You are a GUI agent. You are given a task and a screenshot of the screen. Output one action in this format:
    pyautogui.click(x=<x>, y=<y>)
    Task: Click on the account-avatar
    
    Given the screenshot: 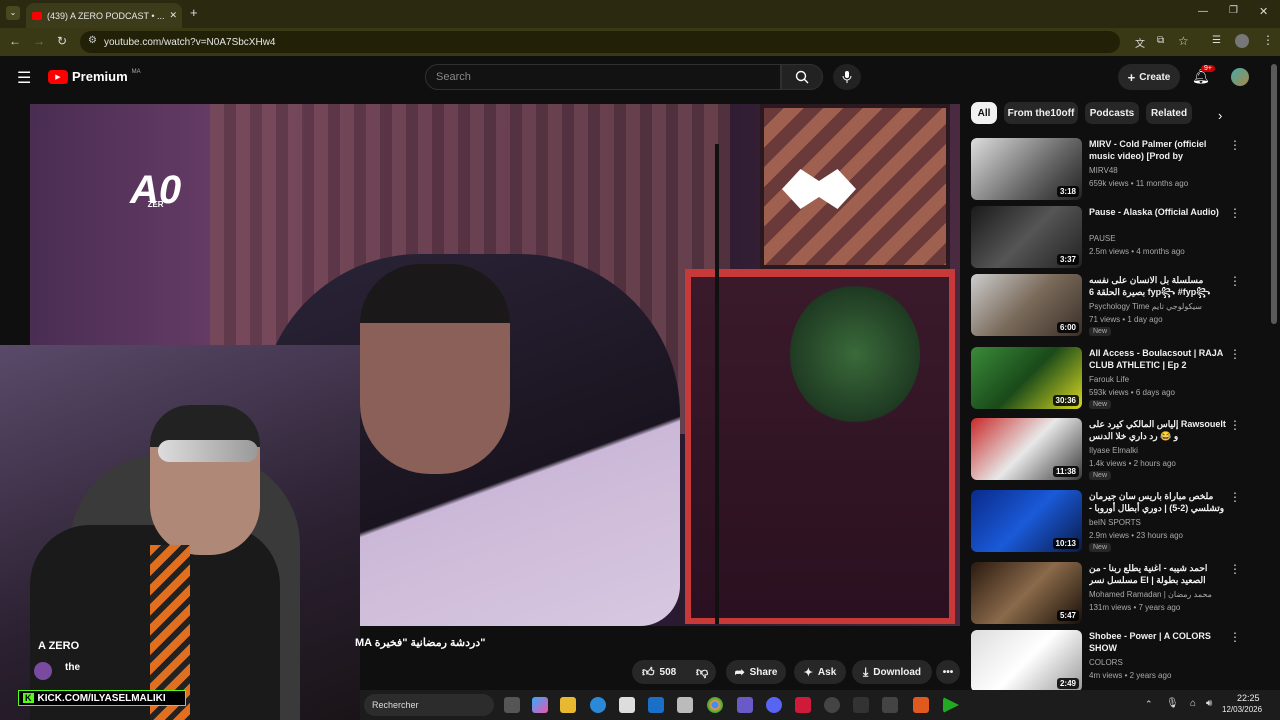 What is the action you would take?
    pyautogui.click(x=1240, y=77)
    